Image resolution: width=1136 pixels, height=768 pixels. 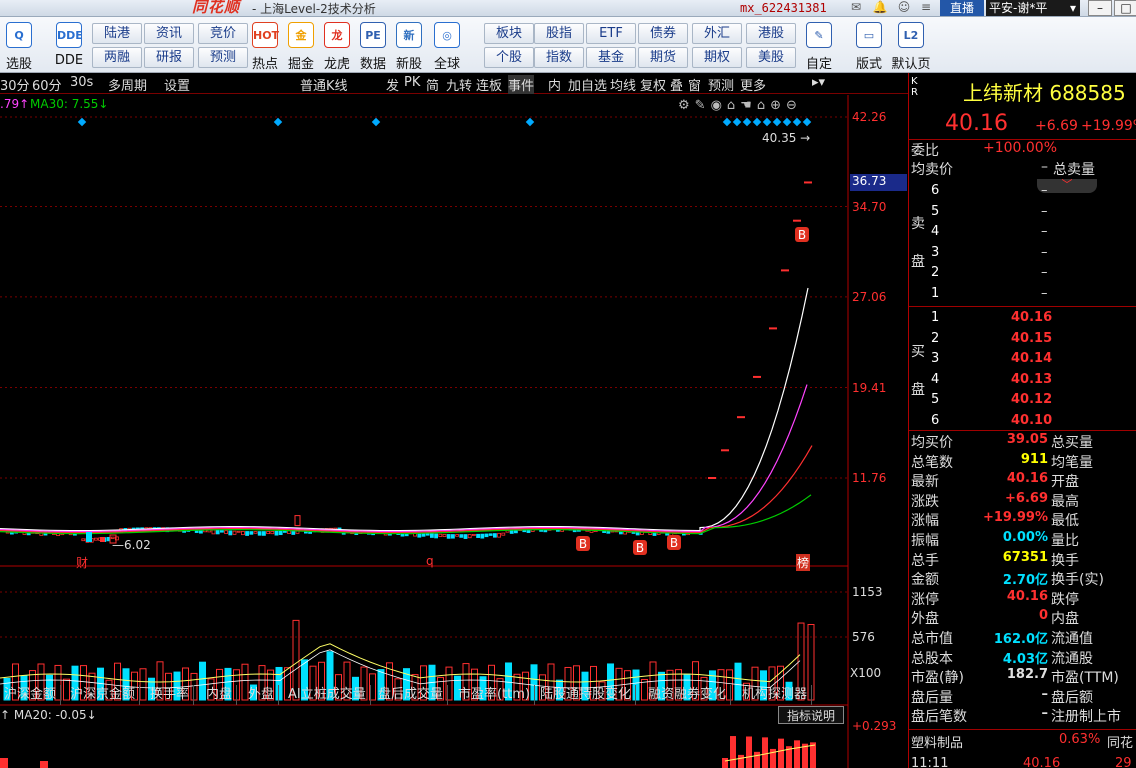 What do you see at coordinates (412, 82) in the screenshot?
I see `chart-tool-2: PK` at bounding box center [412, 82].